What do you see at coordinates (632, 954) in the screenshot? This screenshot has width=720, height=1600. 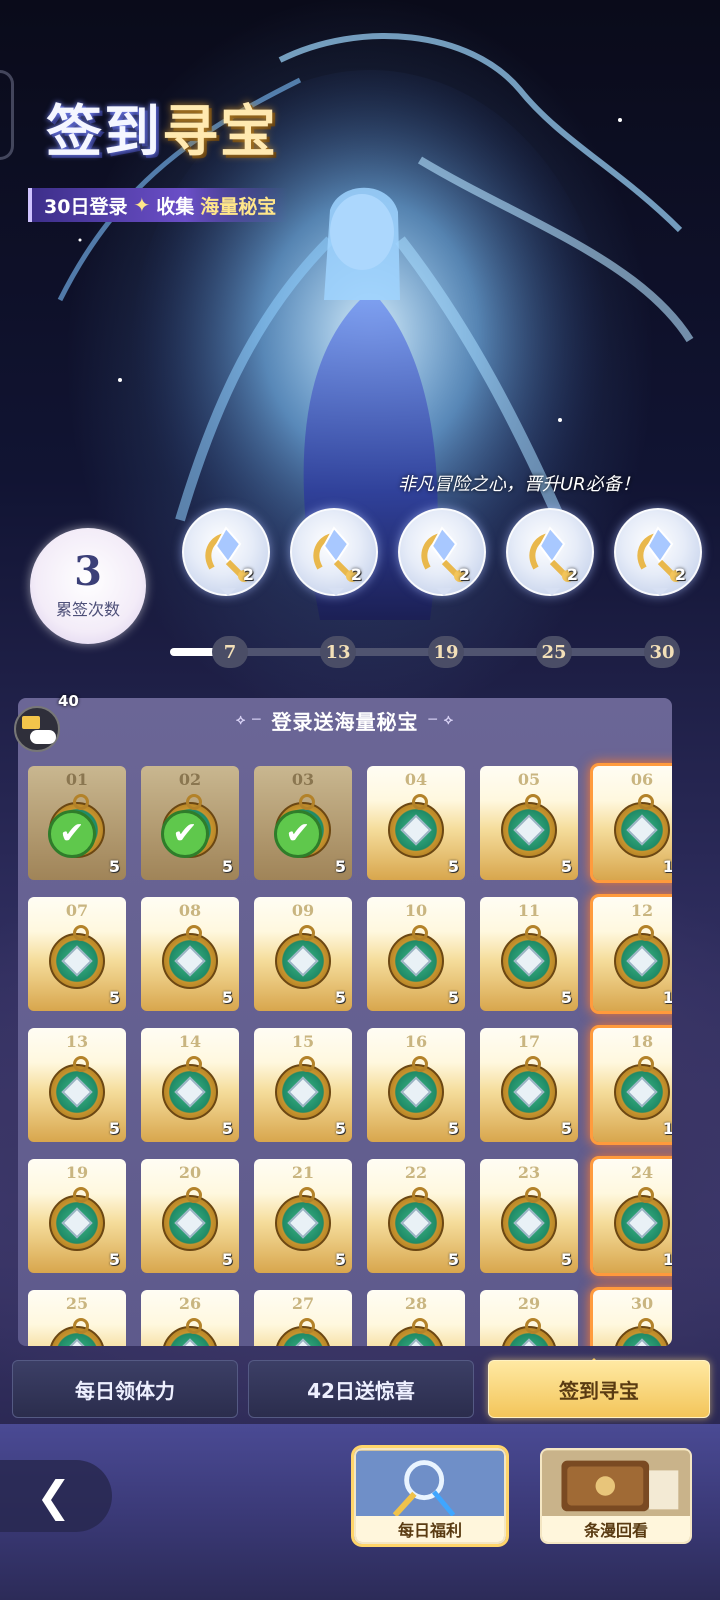 I see `day-cell-12: 12 10` at bounding box center [632, 954].